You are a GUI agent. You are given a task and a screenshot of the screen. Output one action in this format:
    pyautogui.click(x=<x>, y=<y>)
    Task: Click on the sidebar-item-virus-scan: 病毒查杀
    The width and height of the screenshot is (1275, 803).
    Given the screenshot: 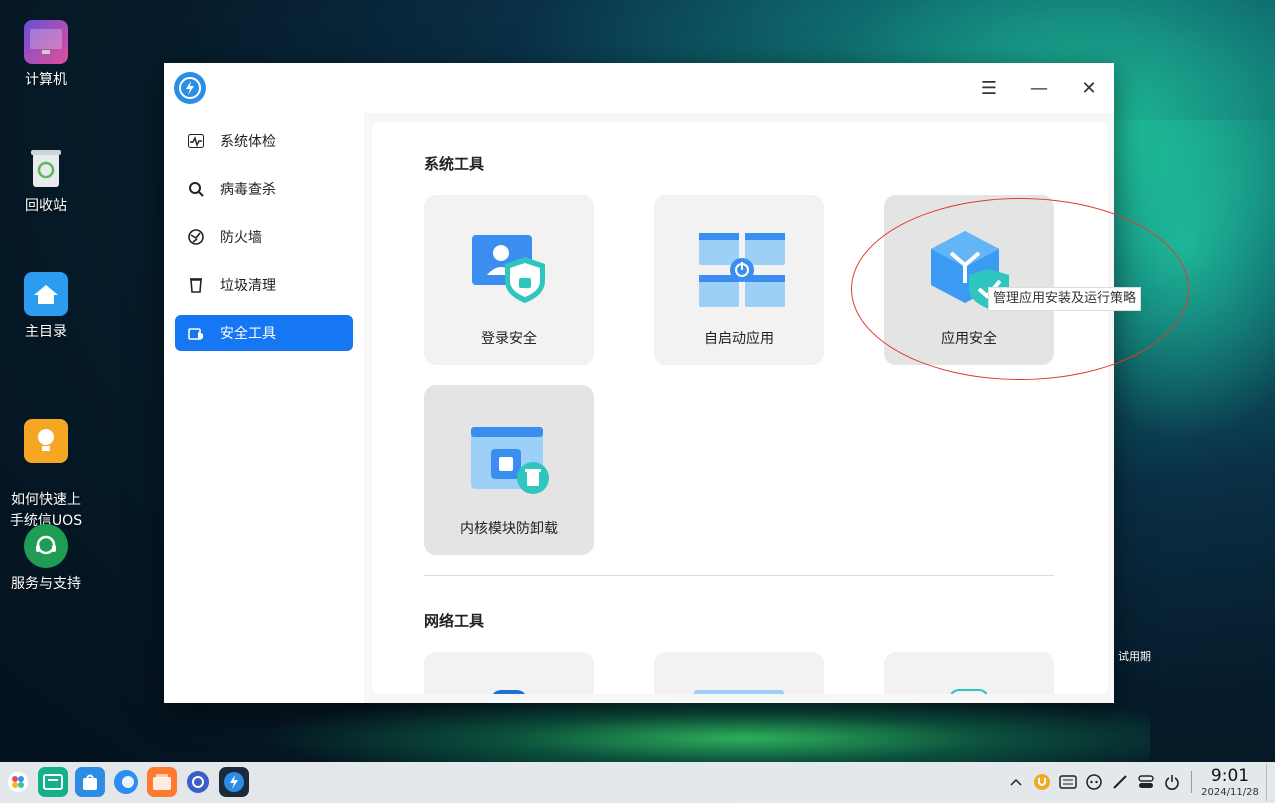 What is the action you would take?
    pyautogui.click(x=264, y=189)
    